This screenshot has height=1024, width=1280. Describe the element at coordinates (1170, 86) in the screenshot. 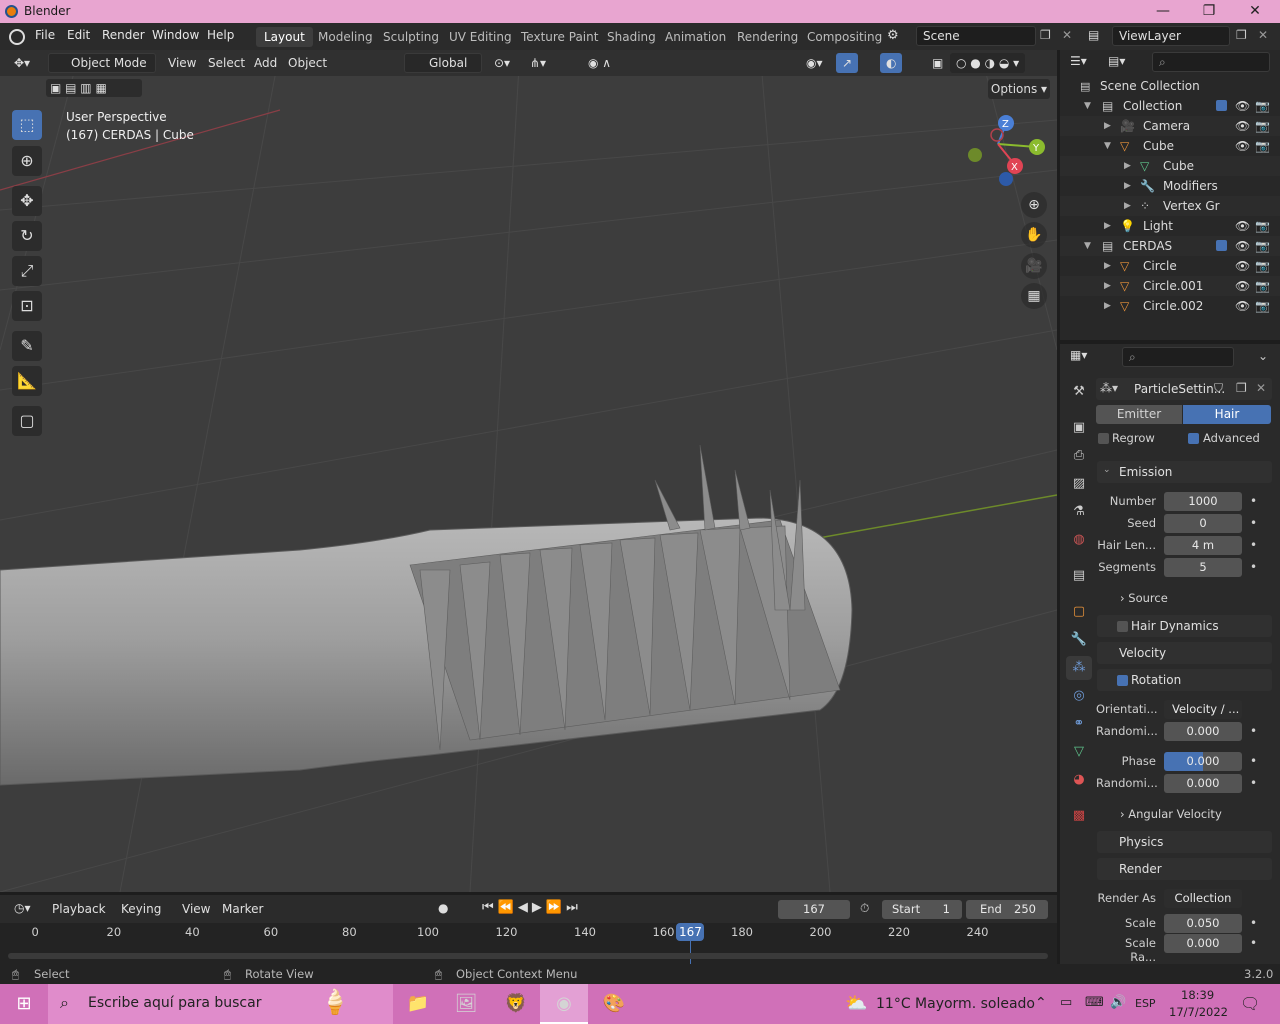

I see `scene-collection-row: Scene Collection` at that location.